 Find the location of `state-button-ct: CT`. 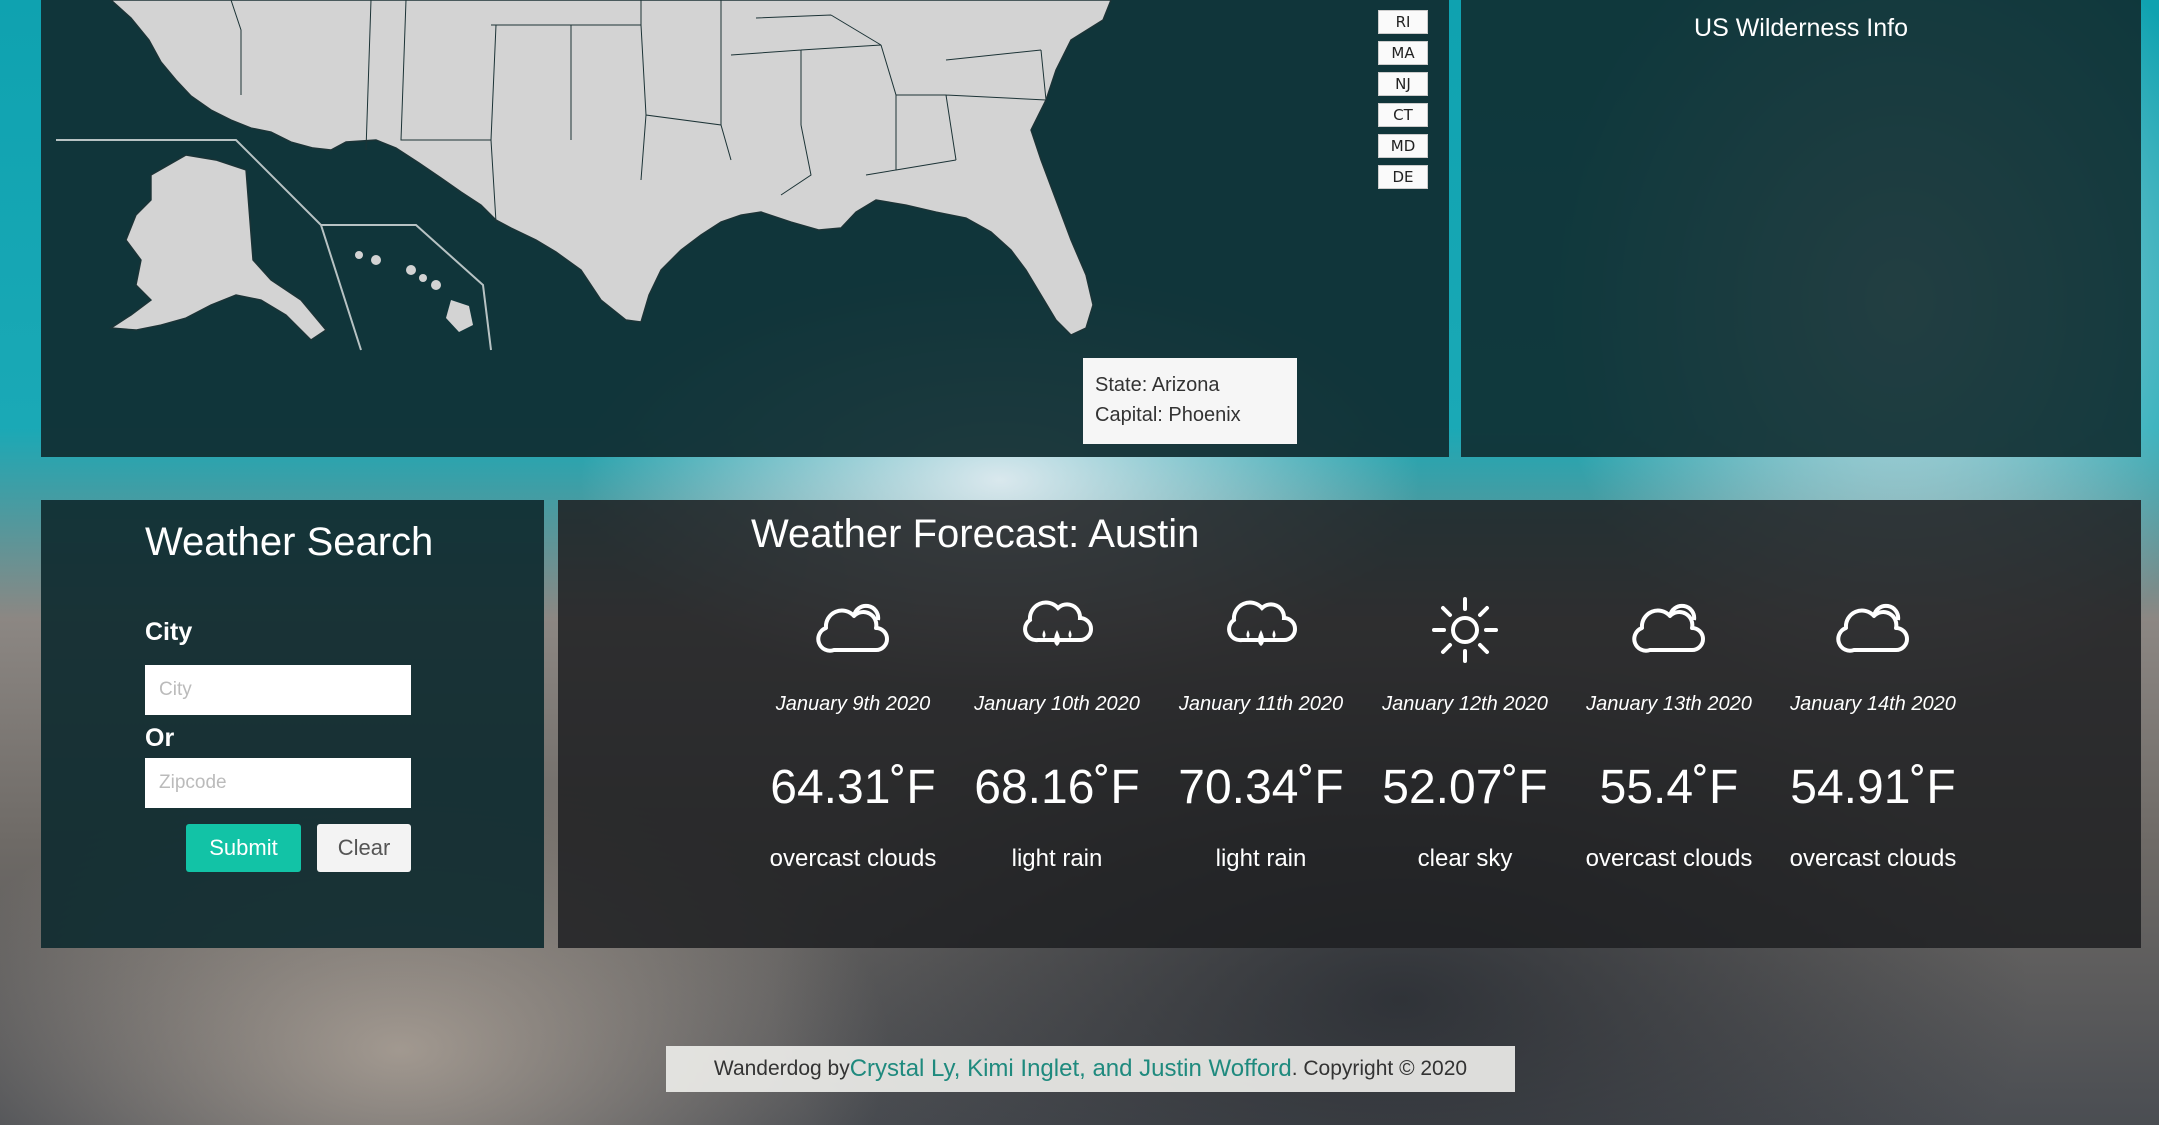

state-button-ct: CT is located at coordinates (1403, 115).